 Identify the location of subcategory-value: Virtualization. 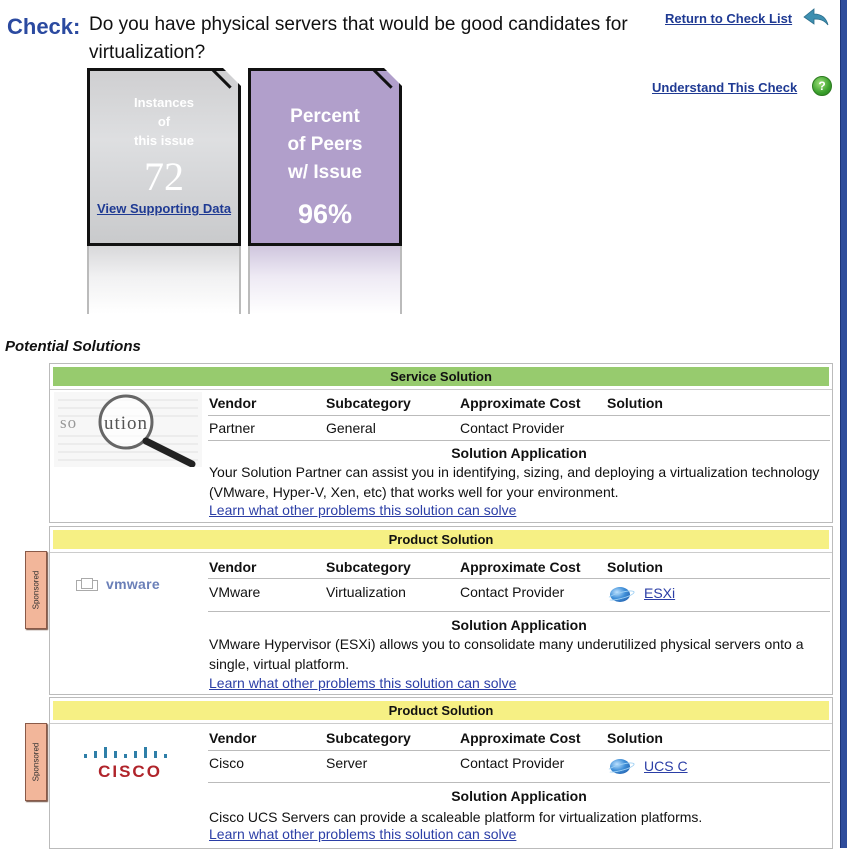
(366, 592).